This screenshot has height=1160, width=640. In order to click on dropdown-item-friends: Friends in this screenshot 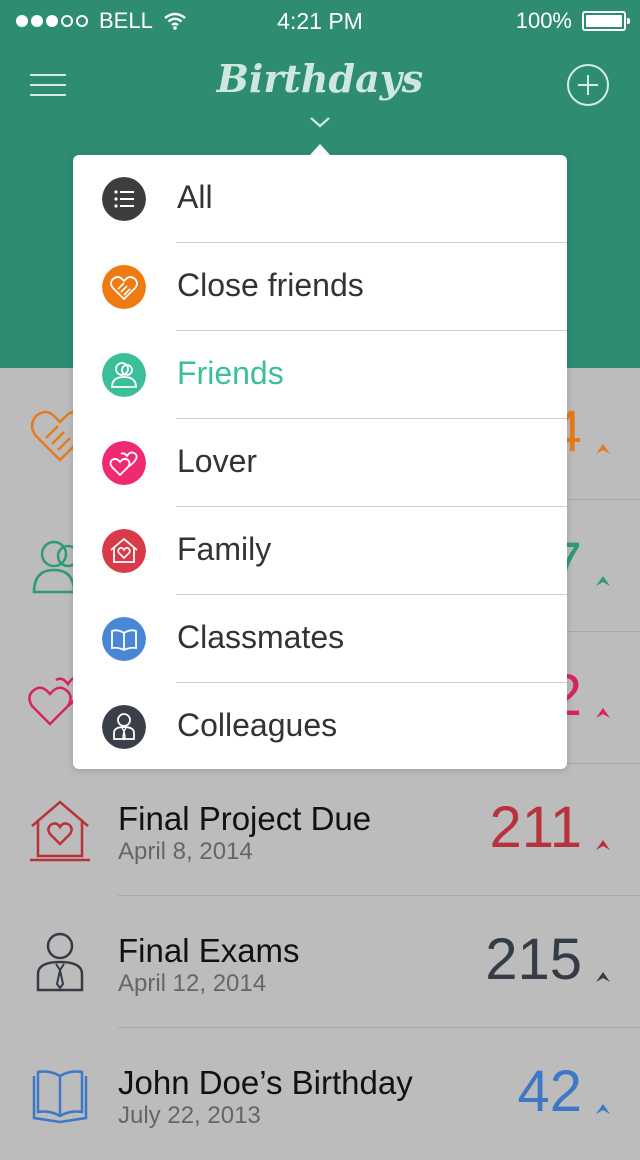, I will do `click(320, 375)`.